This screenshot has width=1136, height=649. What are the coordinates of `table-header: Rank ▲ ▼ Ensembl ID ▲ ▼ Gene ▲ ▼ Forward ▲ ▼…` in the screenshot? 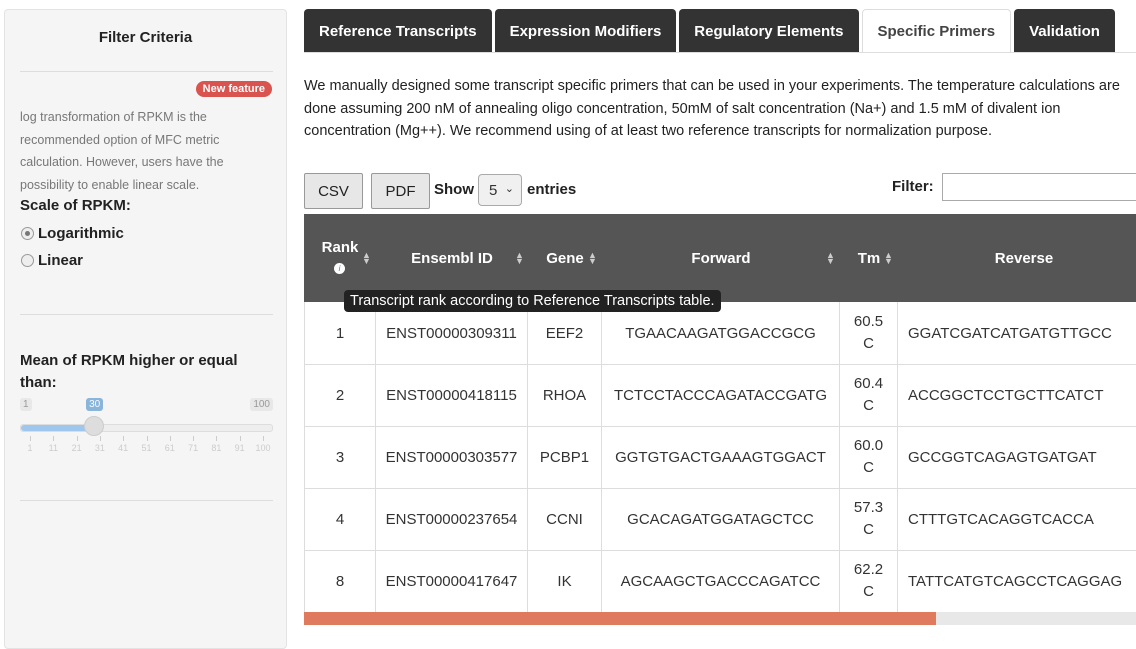 It's located at (720, 258).